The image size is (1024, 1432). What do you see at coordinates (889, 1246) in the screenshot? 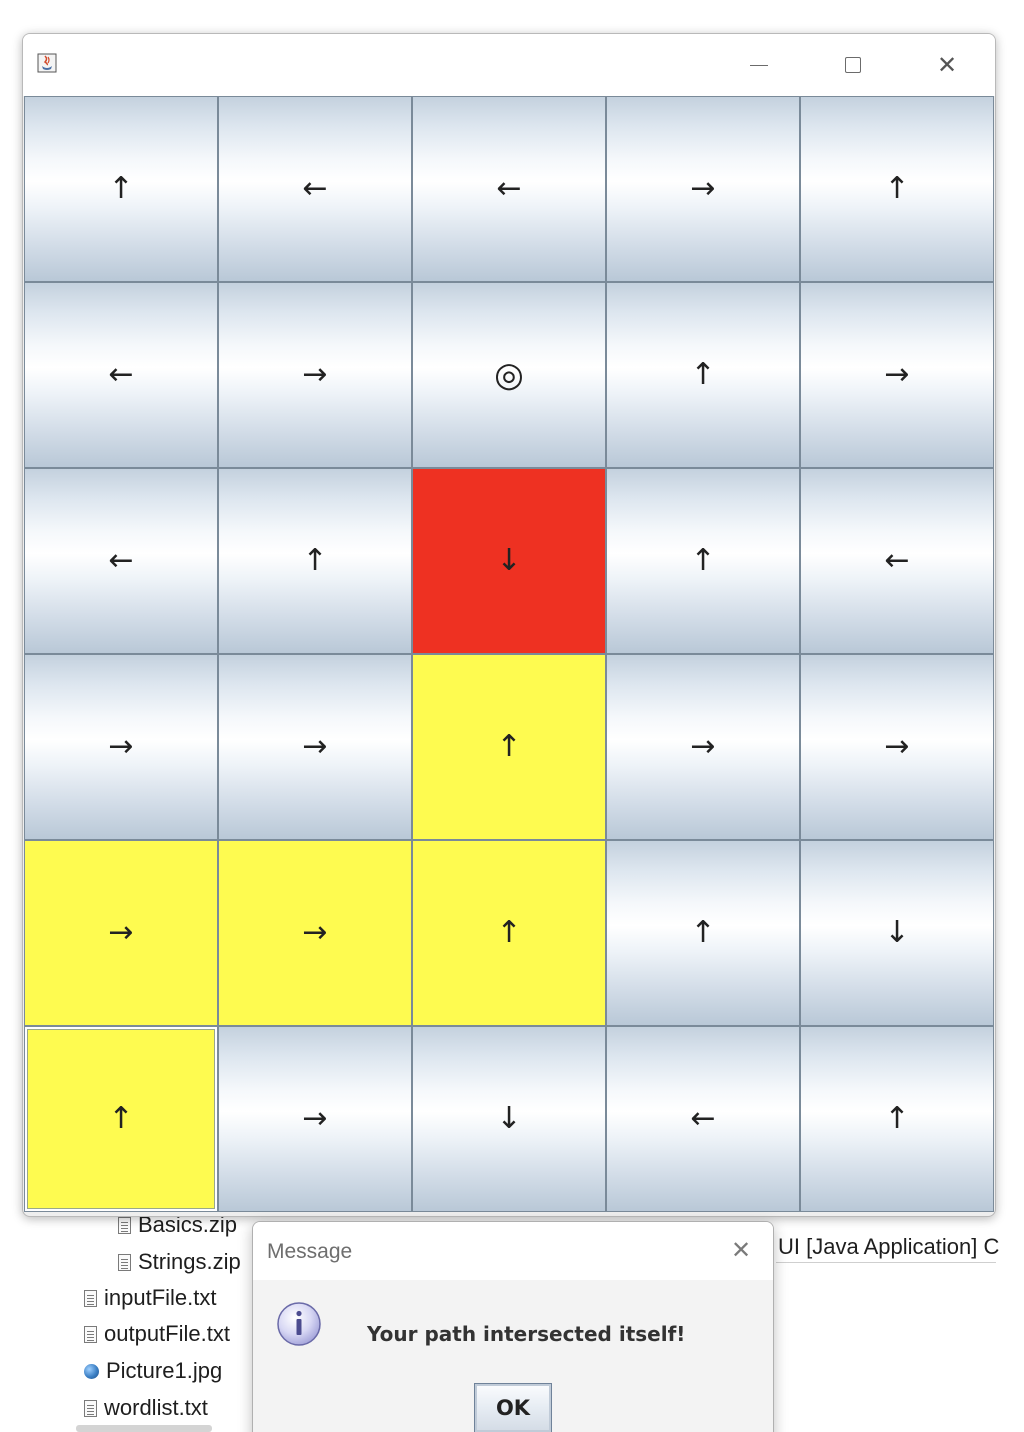
I see `console-title: UI [Java Application] C` at bounding box center [889, 1246].